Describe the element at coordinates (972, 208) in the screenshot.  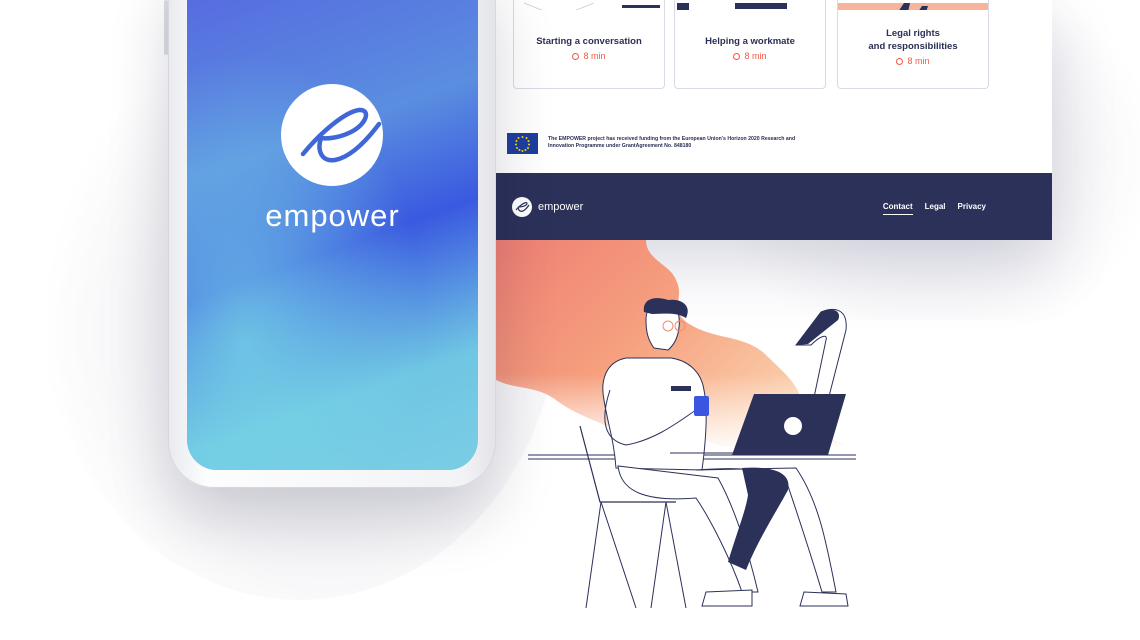
I see `footer-link-privacy: Privacy` at that location.